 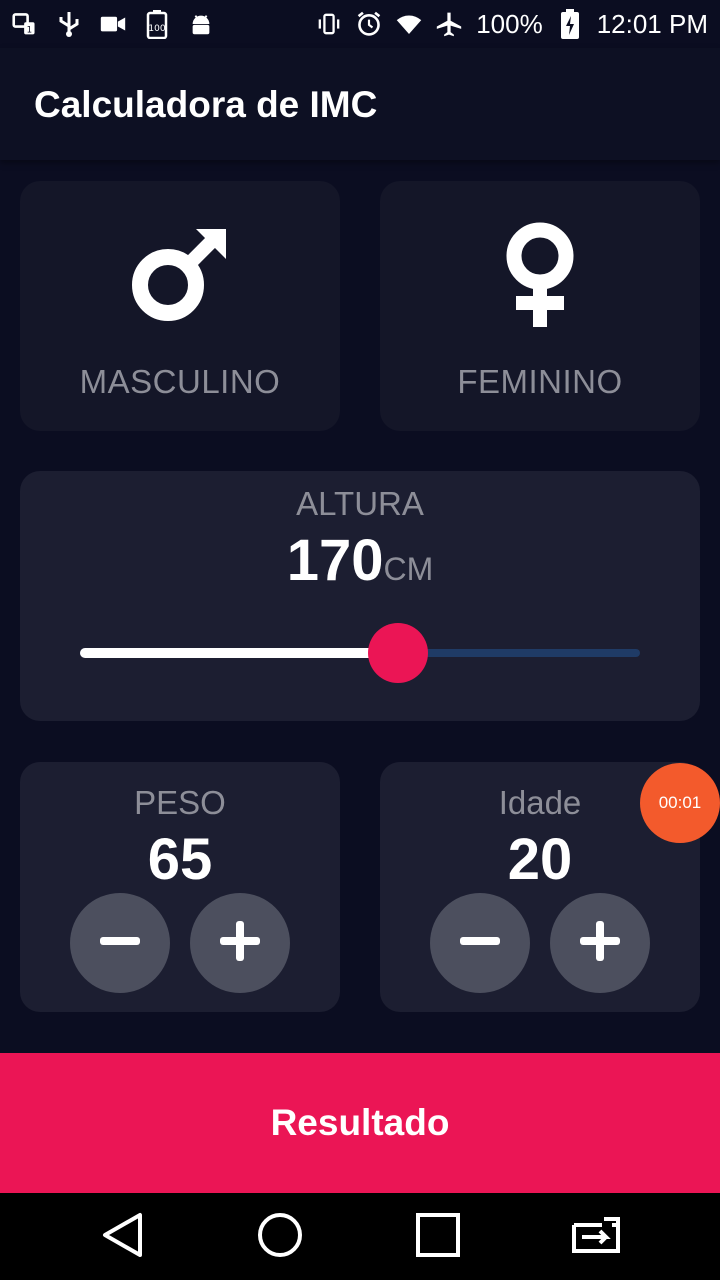 What do you see at coordinates (540, 381) in the screenshot?
I see `female-label: FEMININO` at bounding box center [540, 381].